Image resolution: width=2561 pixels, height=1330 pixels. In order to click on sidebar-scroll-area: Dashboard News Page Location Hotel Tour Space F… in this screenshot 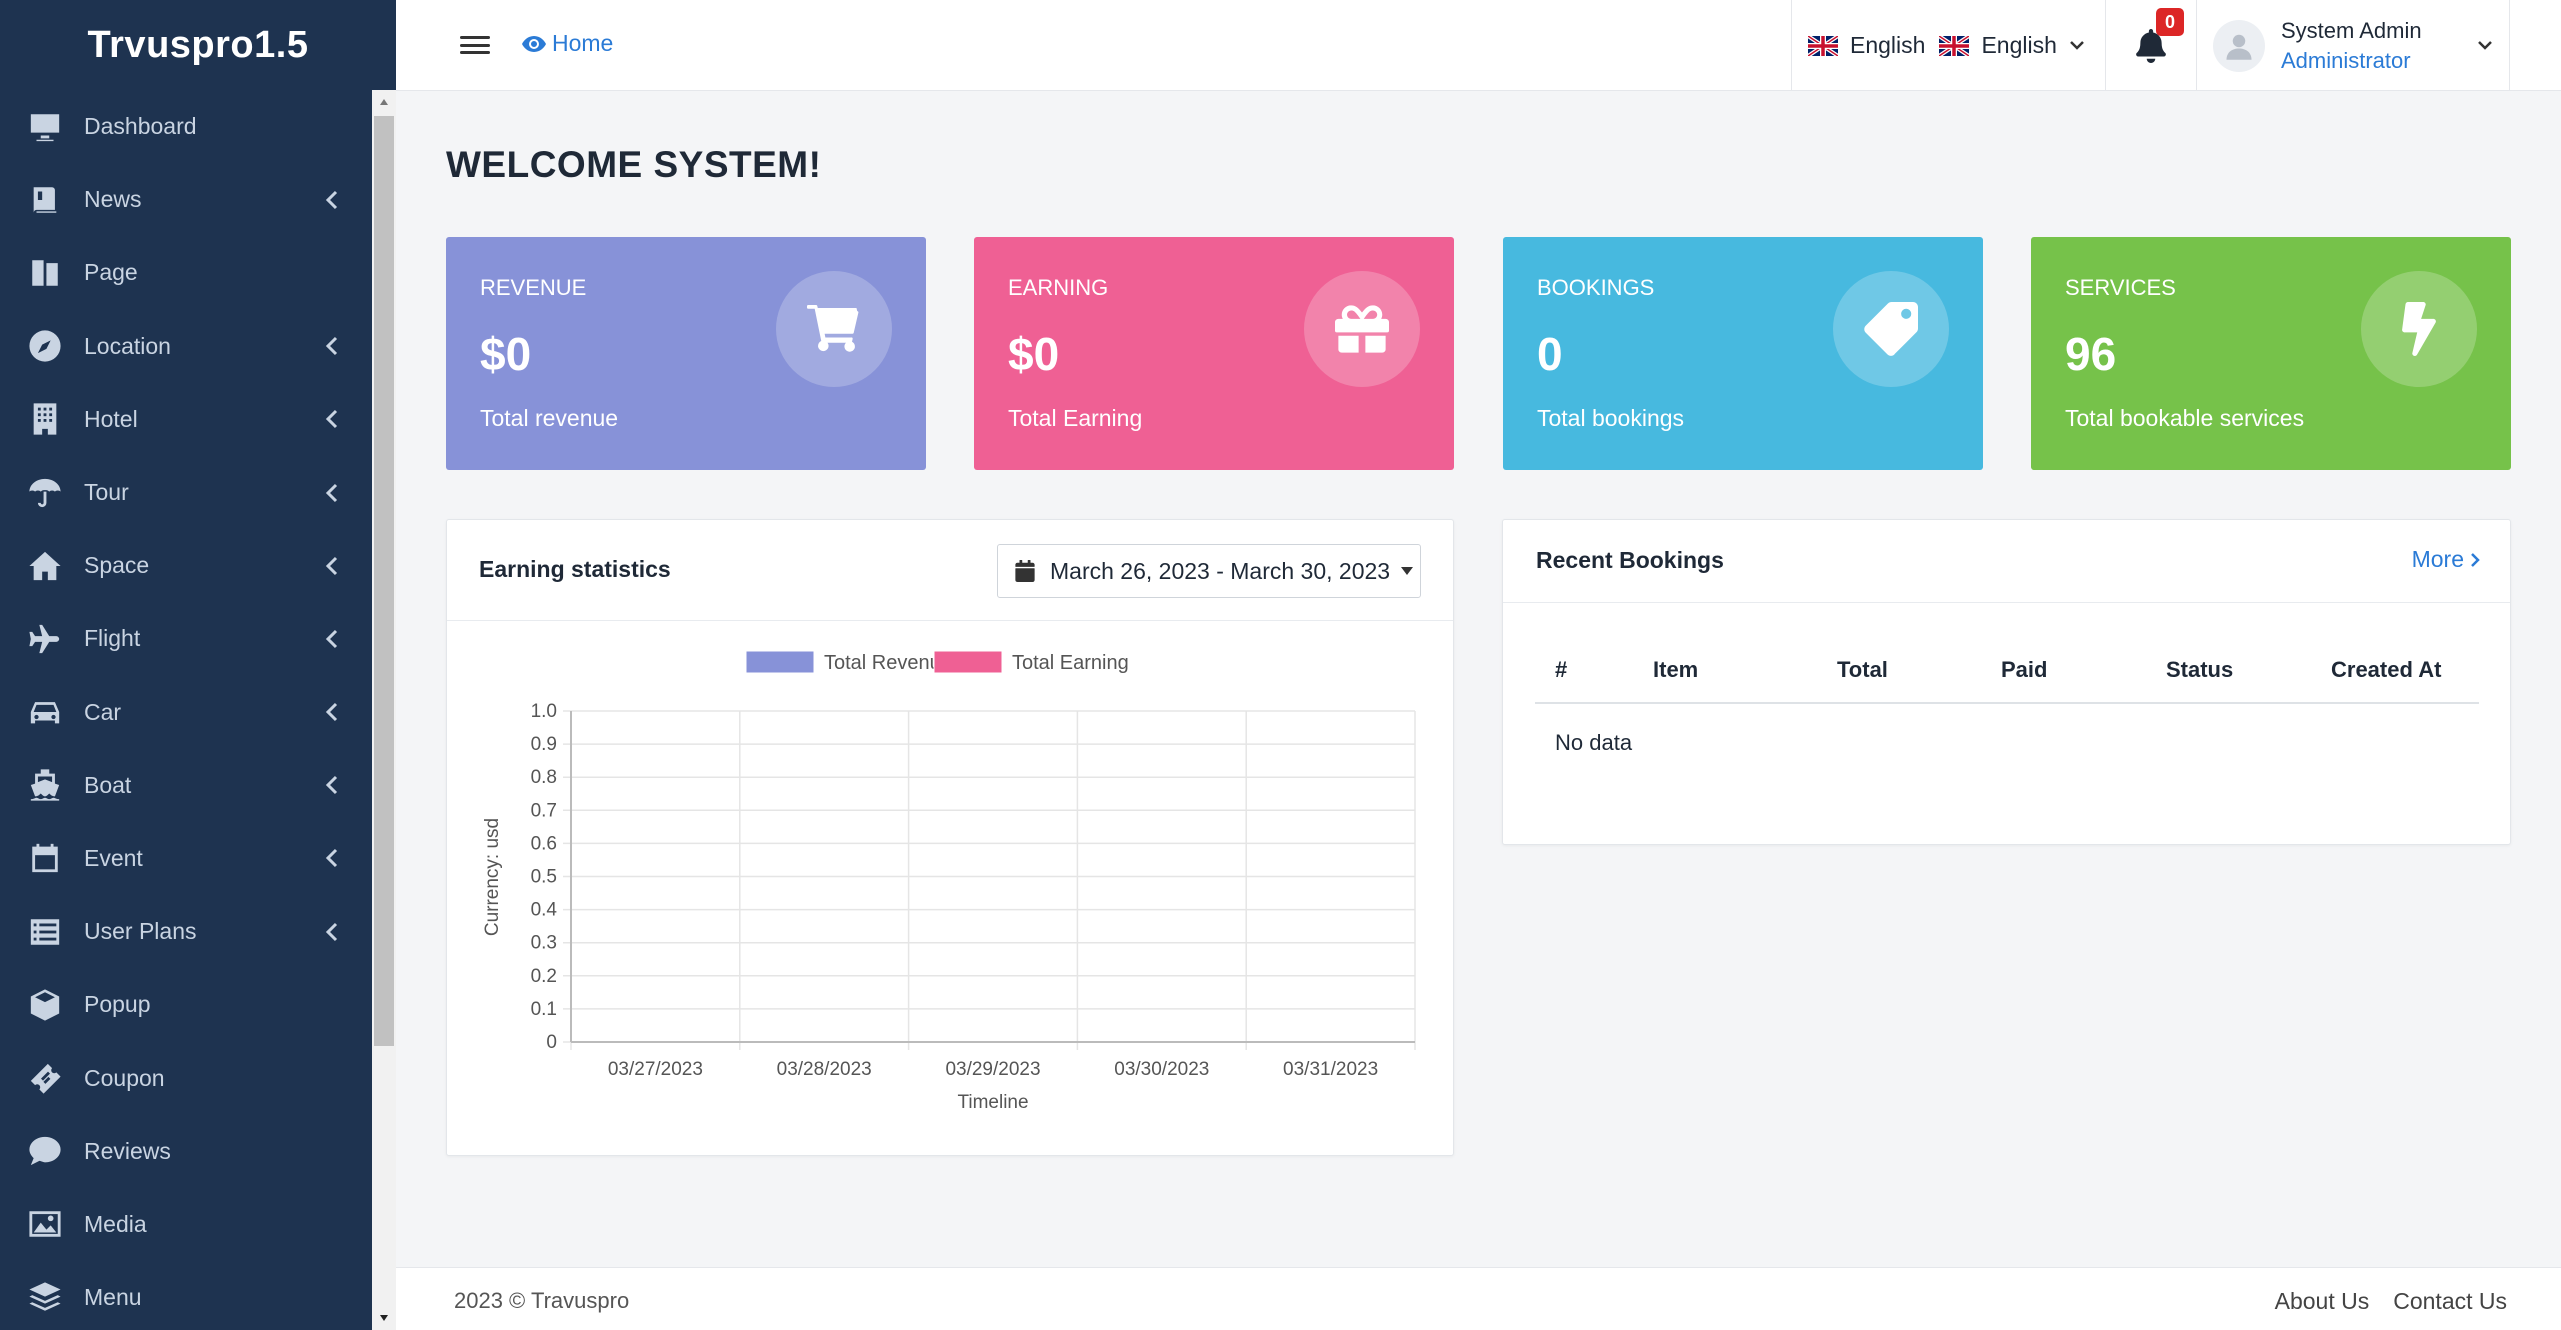, I will do `click(198, 710)`.